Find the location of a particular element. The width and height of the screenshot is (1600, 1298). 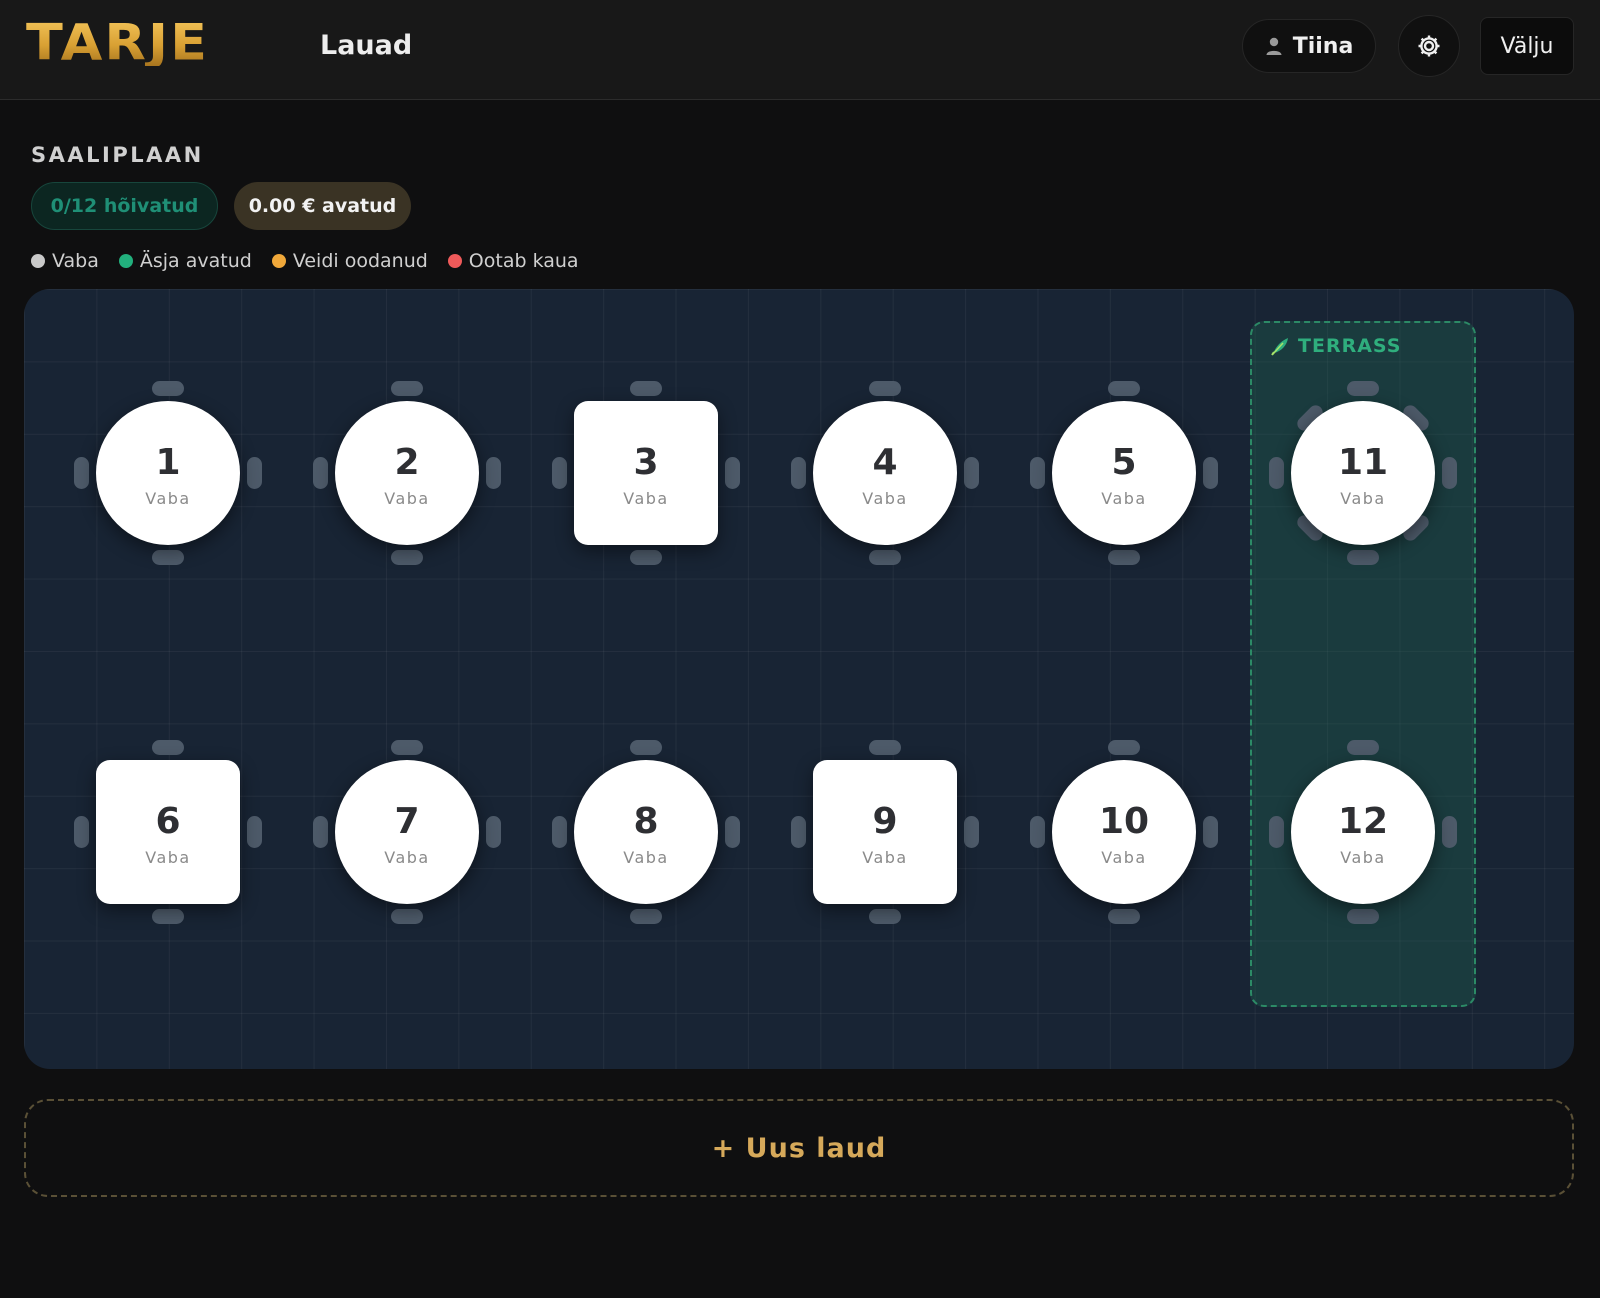

legend-item-waited-a-bit: Veidi oodanud is located at coordinates (349, 261).